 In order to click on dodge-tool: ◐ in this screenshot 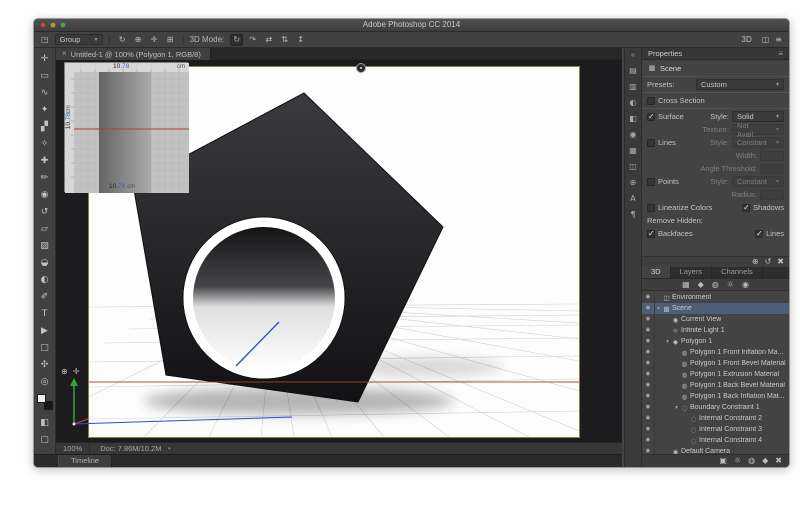, I will do `click(45, 279)`.